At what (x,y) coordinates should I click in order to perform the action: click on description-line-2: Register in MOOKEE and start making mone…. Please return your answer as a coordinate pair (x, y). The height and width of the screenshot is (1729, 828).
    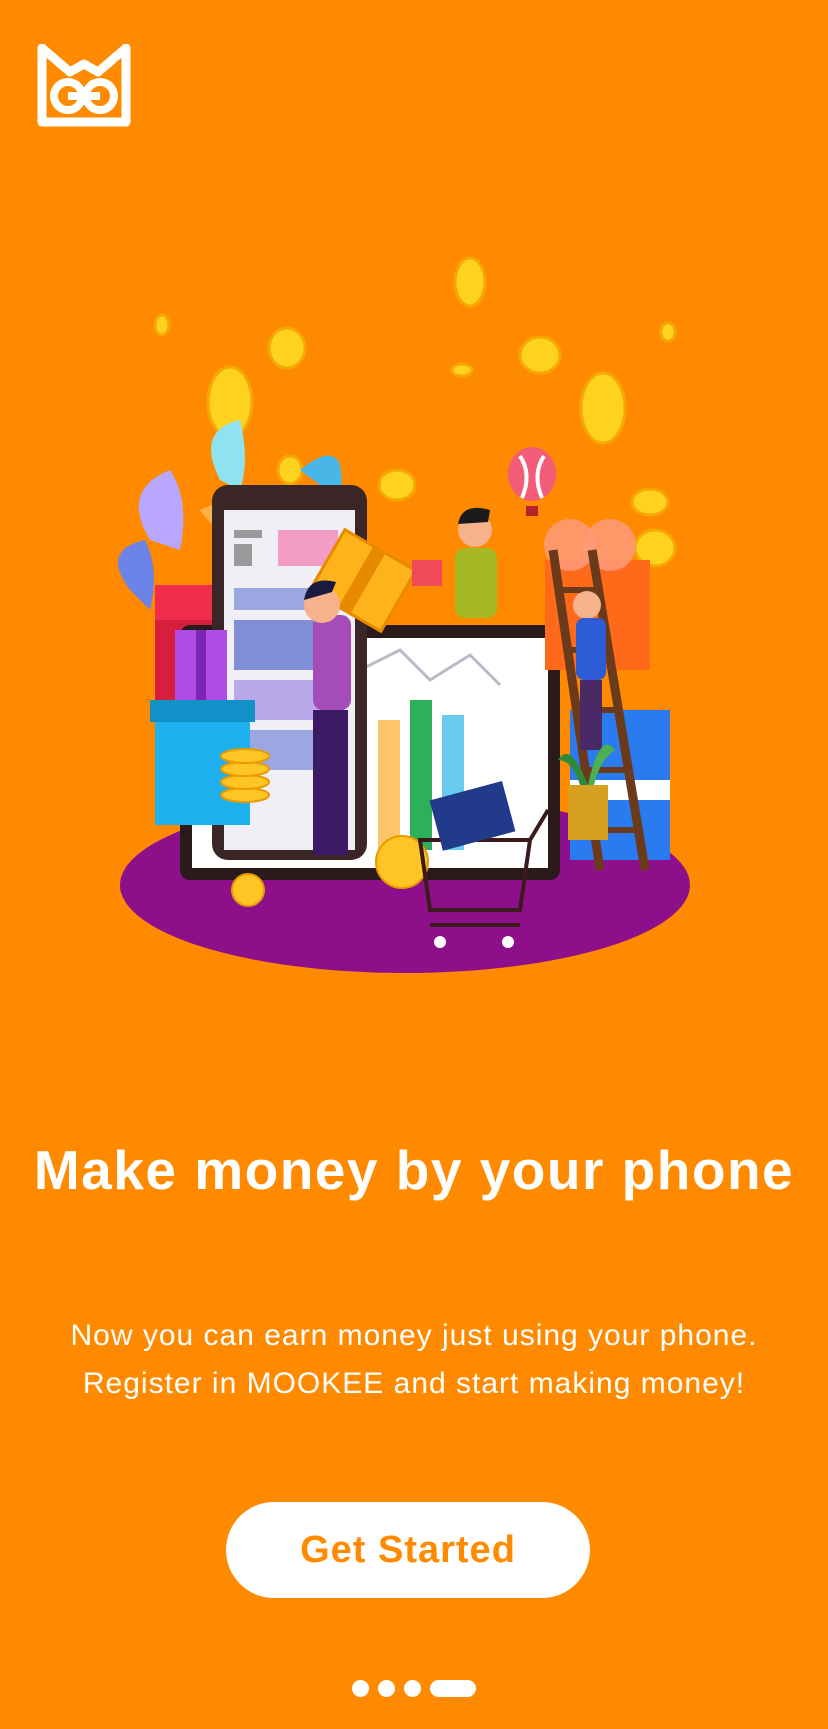
    Looking at the image, I should click on (414, 1383).